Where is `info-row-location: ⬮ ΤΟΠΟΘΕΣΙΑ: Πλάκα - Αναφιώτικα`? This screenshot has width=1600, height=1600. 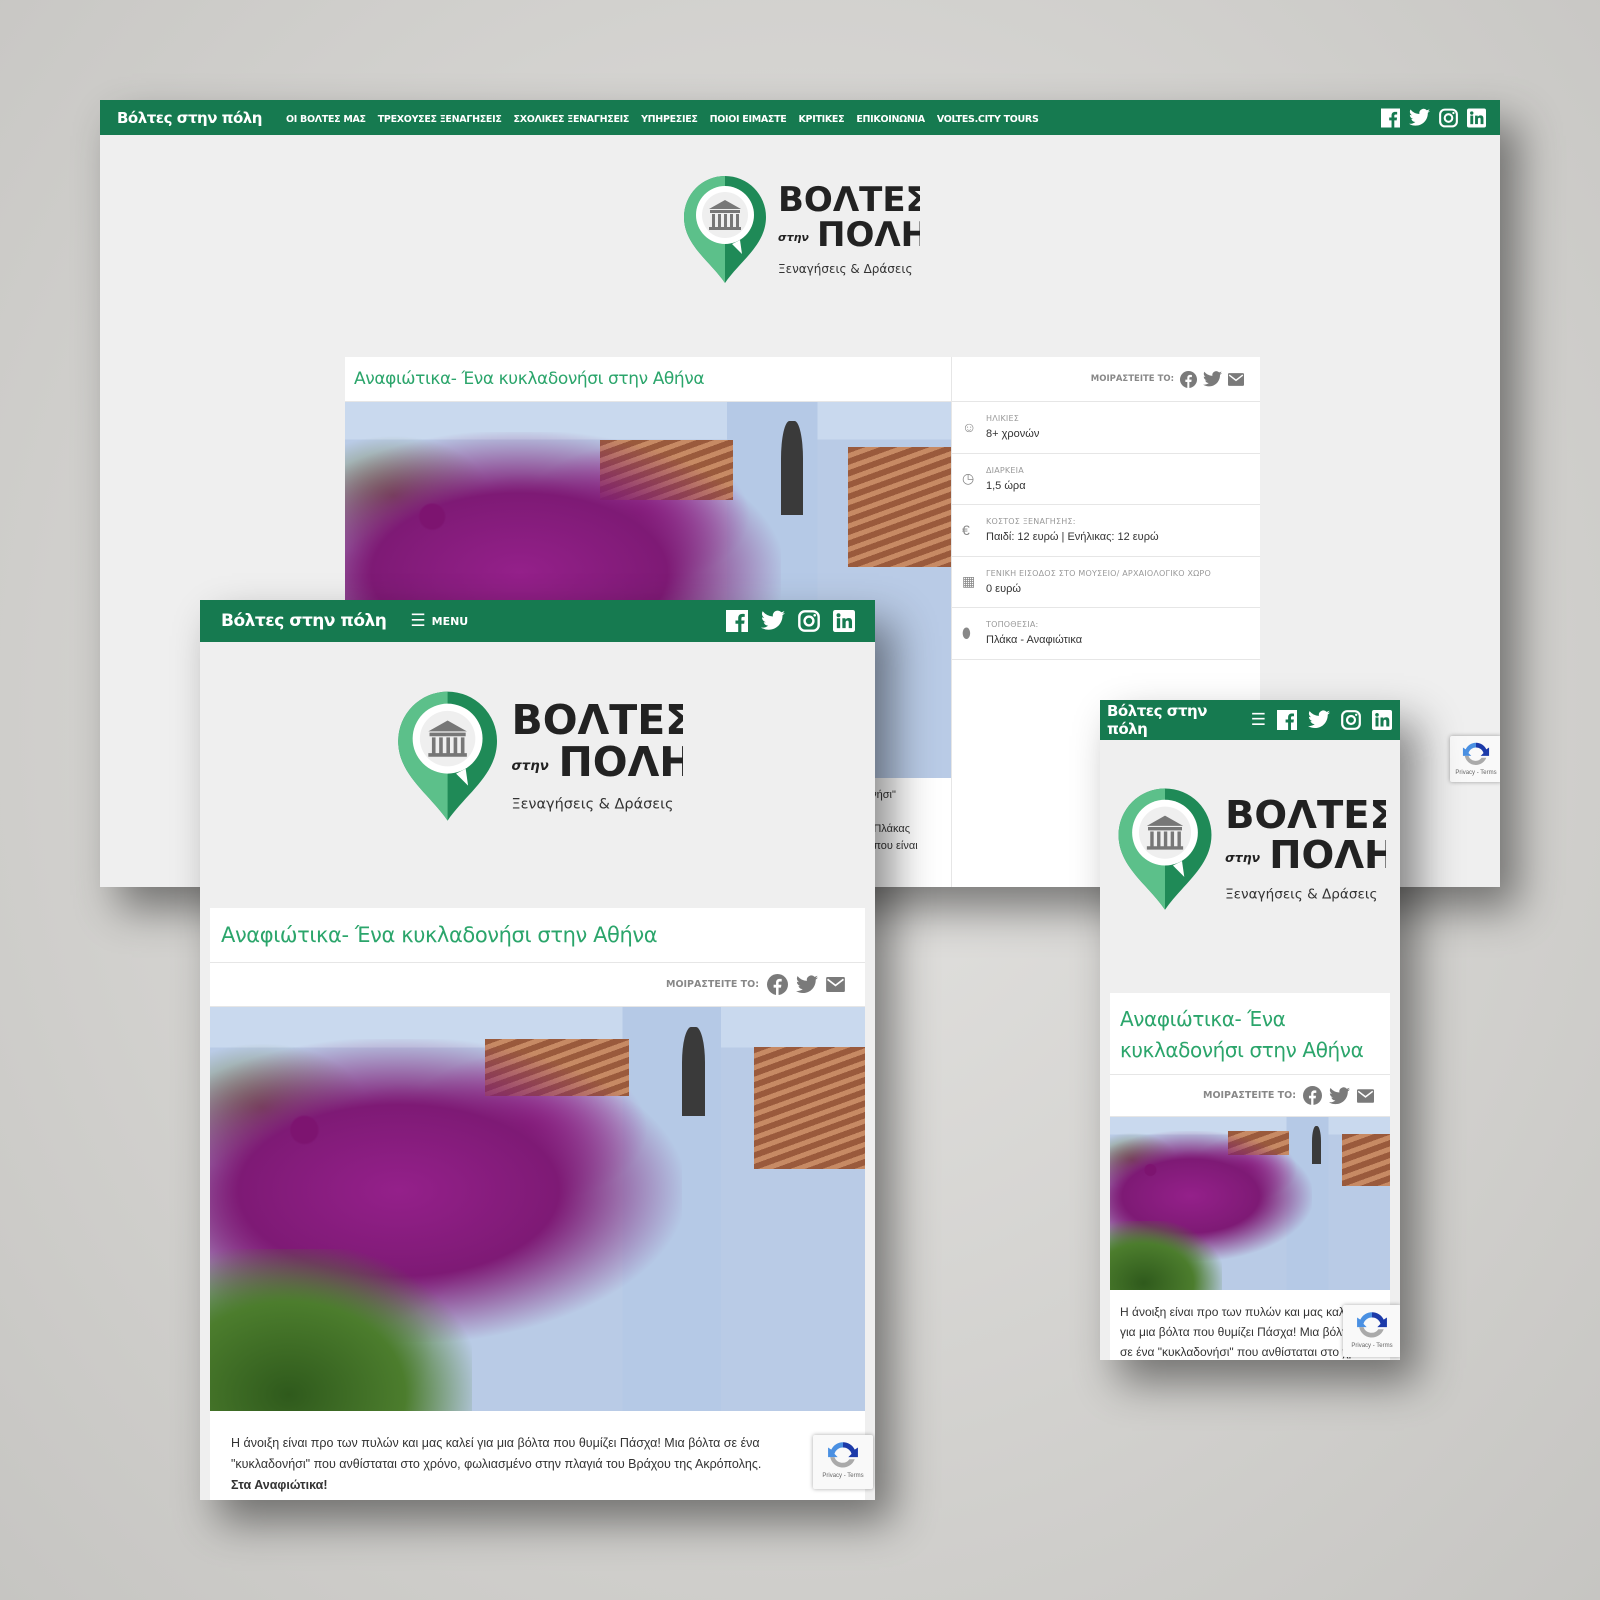 info-row-location: ⬮ ΤΟΠΟΘΕΣΙΑ: Πλάκα - Αναφιώτικα is located at coordinates (1106, 634).